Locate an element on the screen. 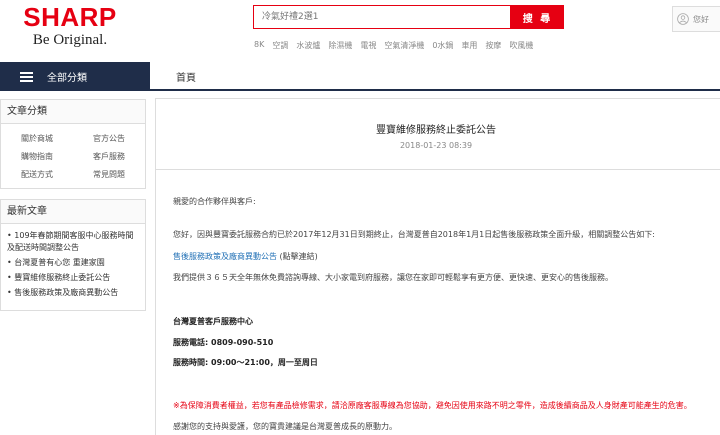 This screenshot has width=720, height=435. categories-title: 文章分類 is located at coordinates (73, 112).